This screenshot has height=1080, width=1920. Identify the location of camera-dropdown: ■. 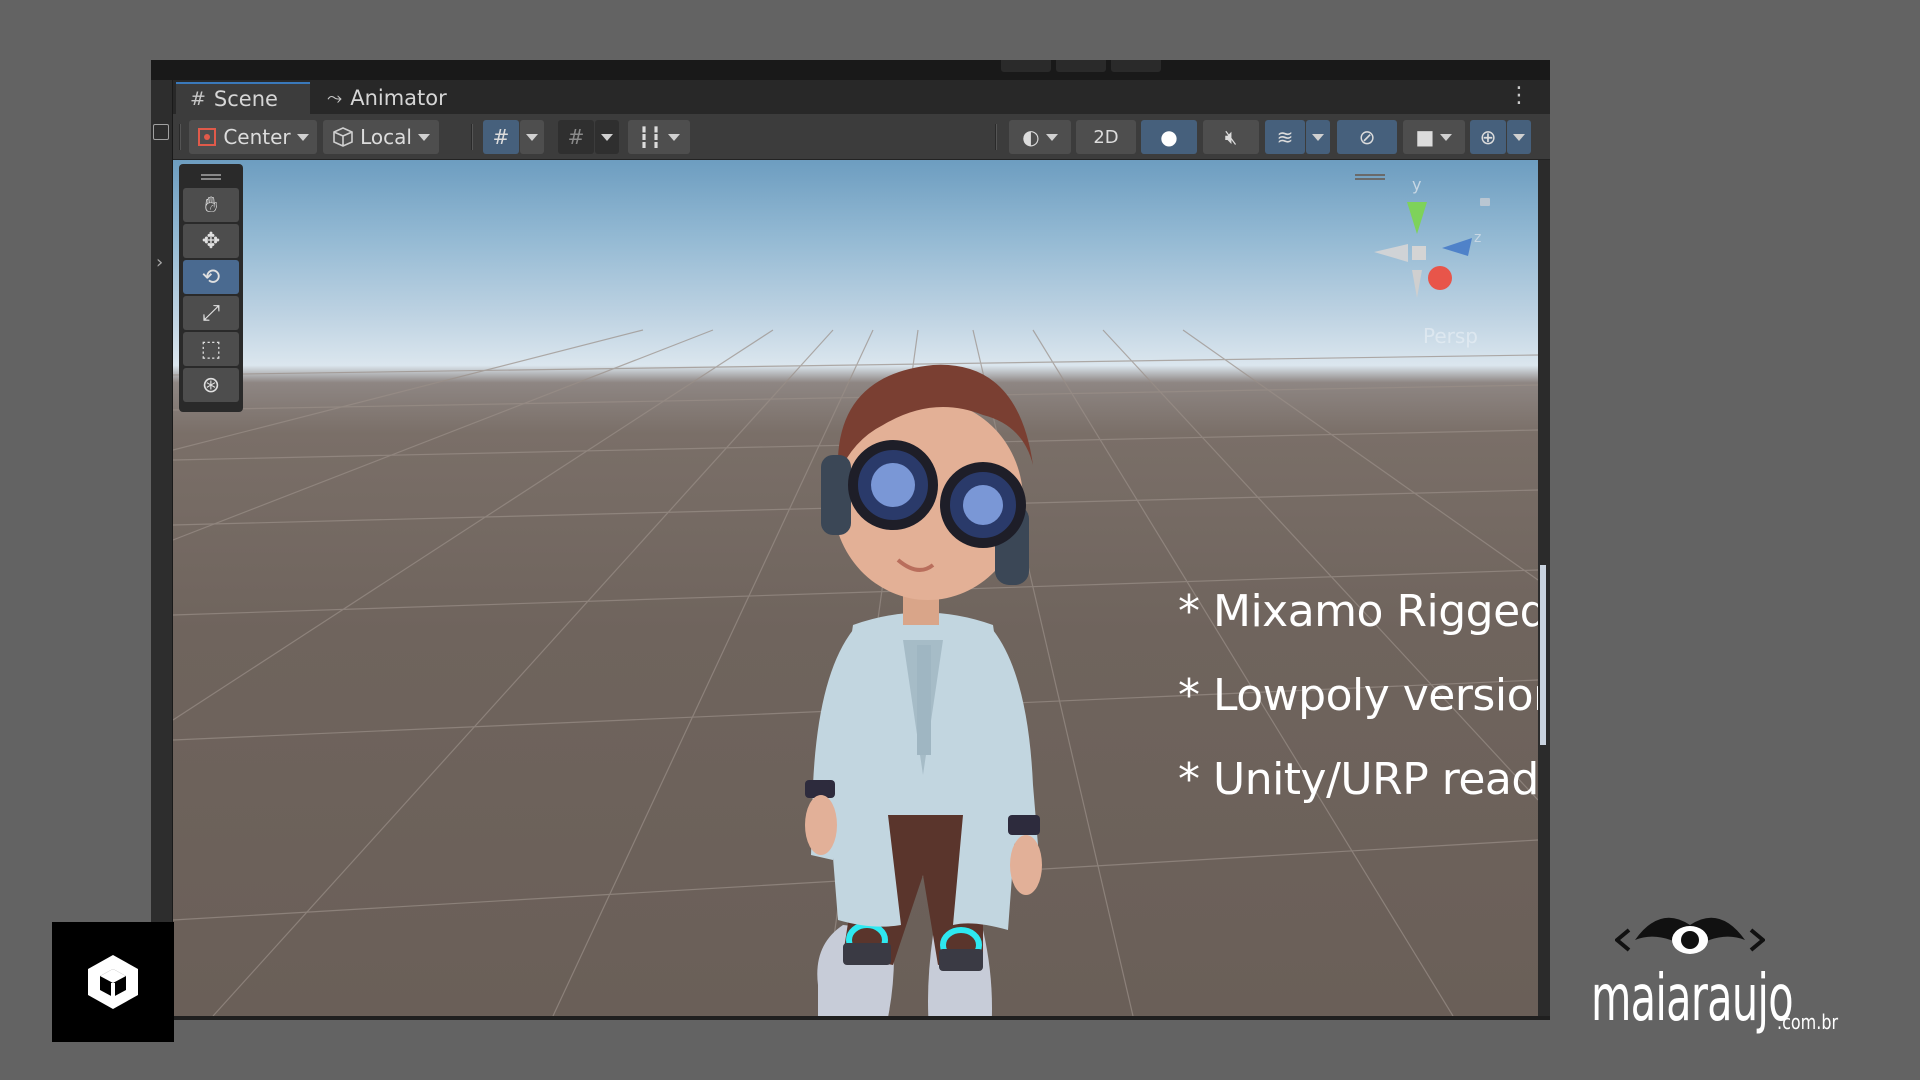
(1434, 137).